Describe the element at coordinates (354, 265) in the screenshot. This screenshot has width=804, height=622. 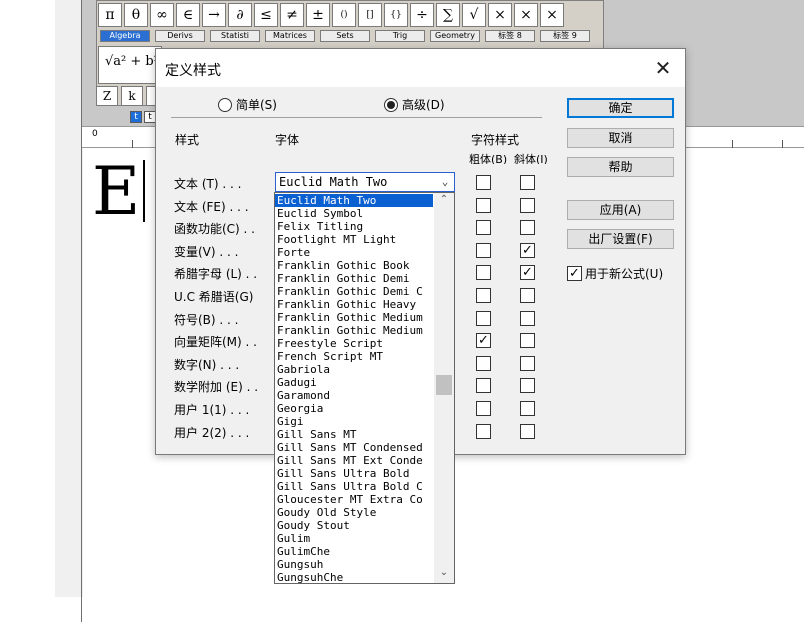
I see `font-option: Franklin Gothic Book` at that location.